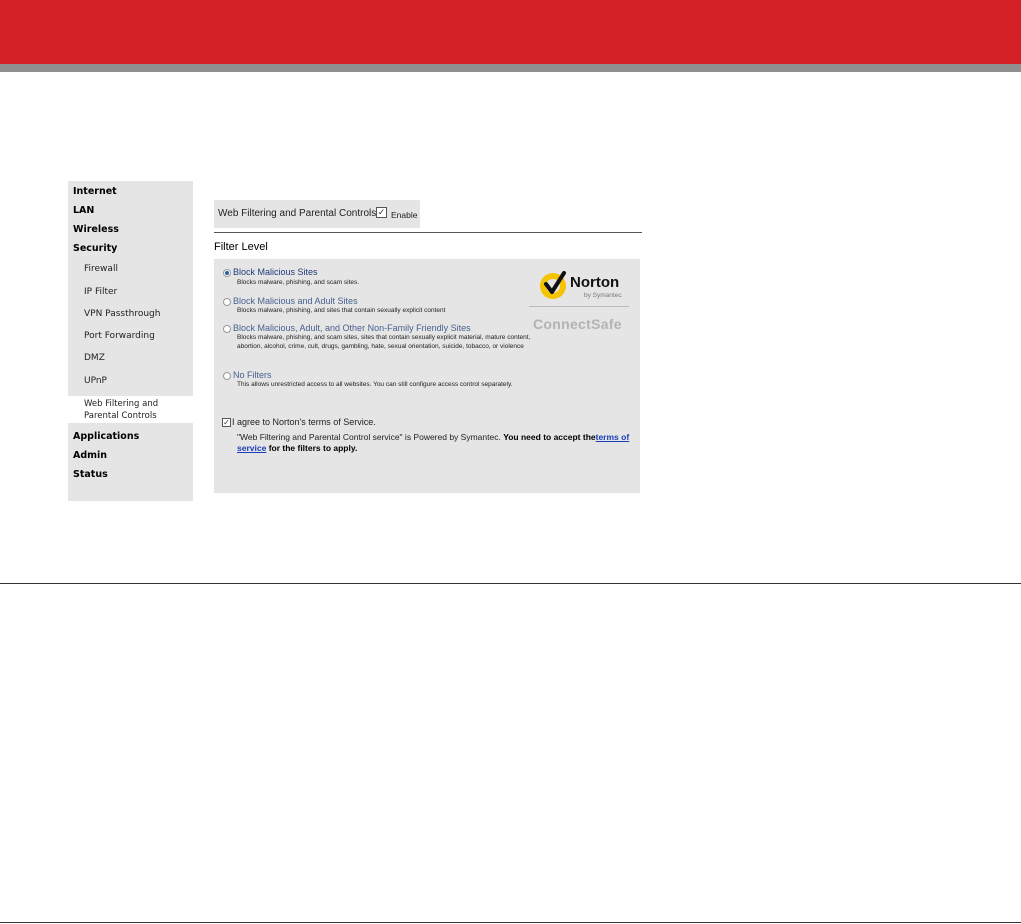  I want to click on sidebar-item-status: Status, so click(90, 474).